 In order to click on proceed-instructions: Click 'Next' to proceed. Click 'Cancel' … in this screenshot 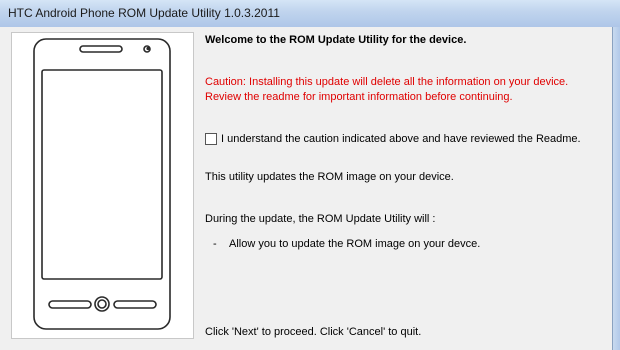, I will do `click(313, 332)`.